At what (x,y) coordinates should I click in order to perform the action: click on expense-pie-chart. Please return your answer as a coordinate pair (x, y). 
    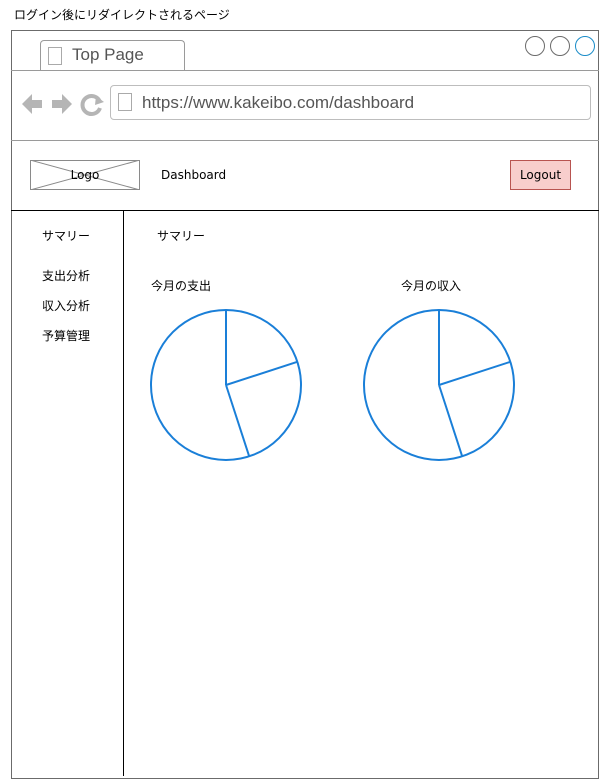
    Looking at the image, I should click on (226, 385).